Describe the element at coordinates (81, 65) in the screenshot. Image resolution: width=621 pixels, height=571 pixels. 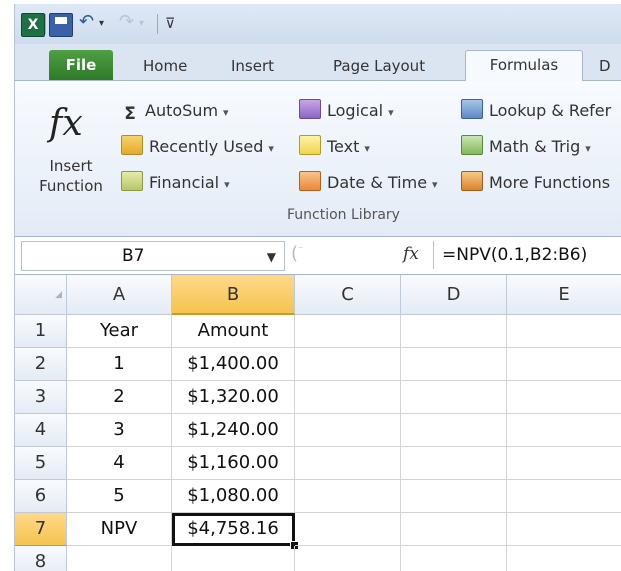
I see `tab-file: File` at that location.